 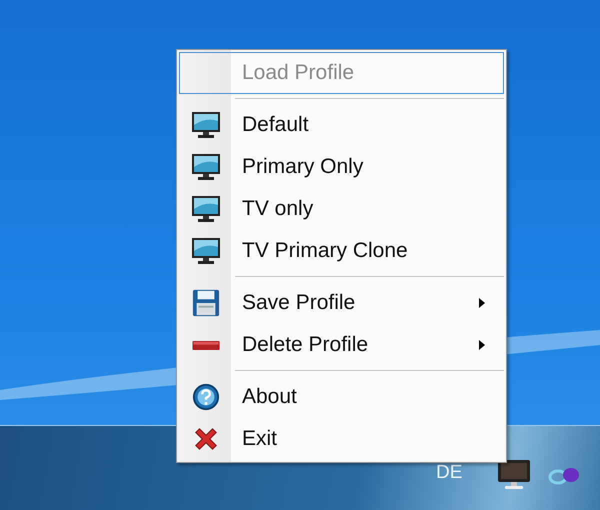 I want to click on minus-icon, so click(x=206, y=345).